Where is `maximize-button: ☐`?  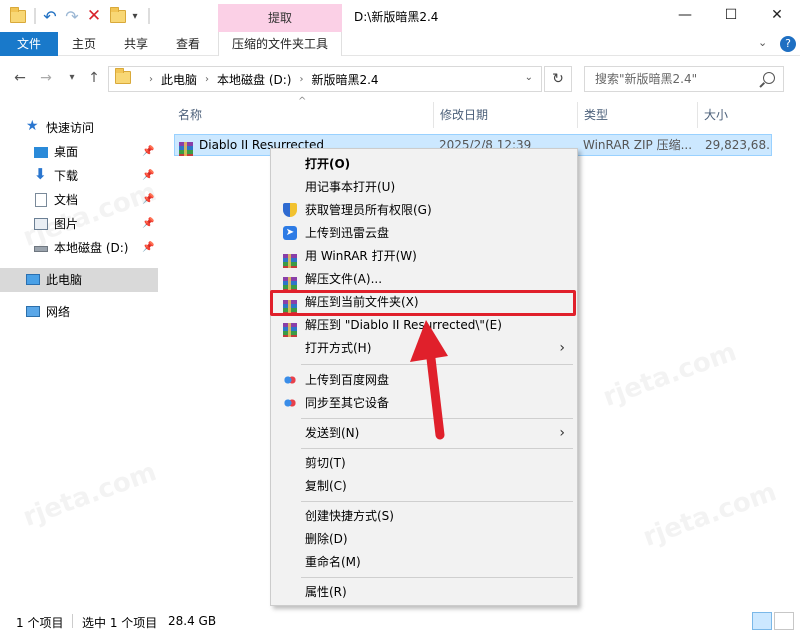
maximize-button: ☐ is located at coordinates (731, 15).